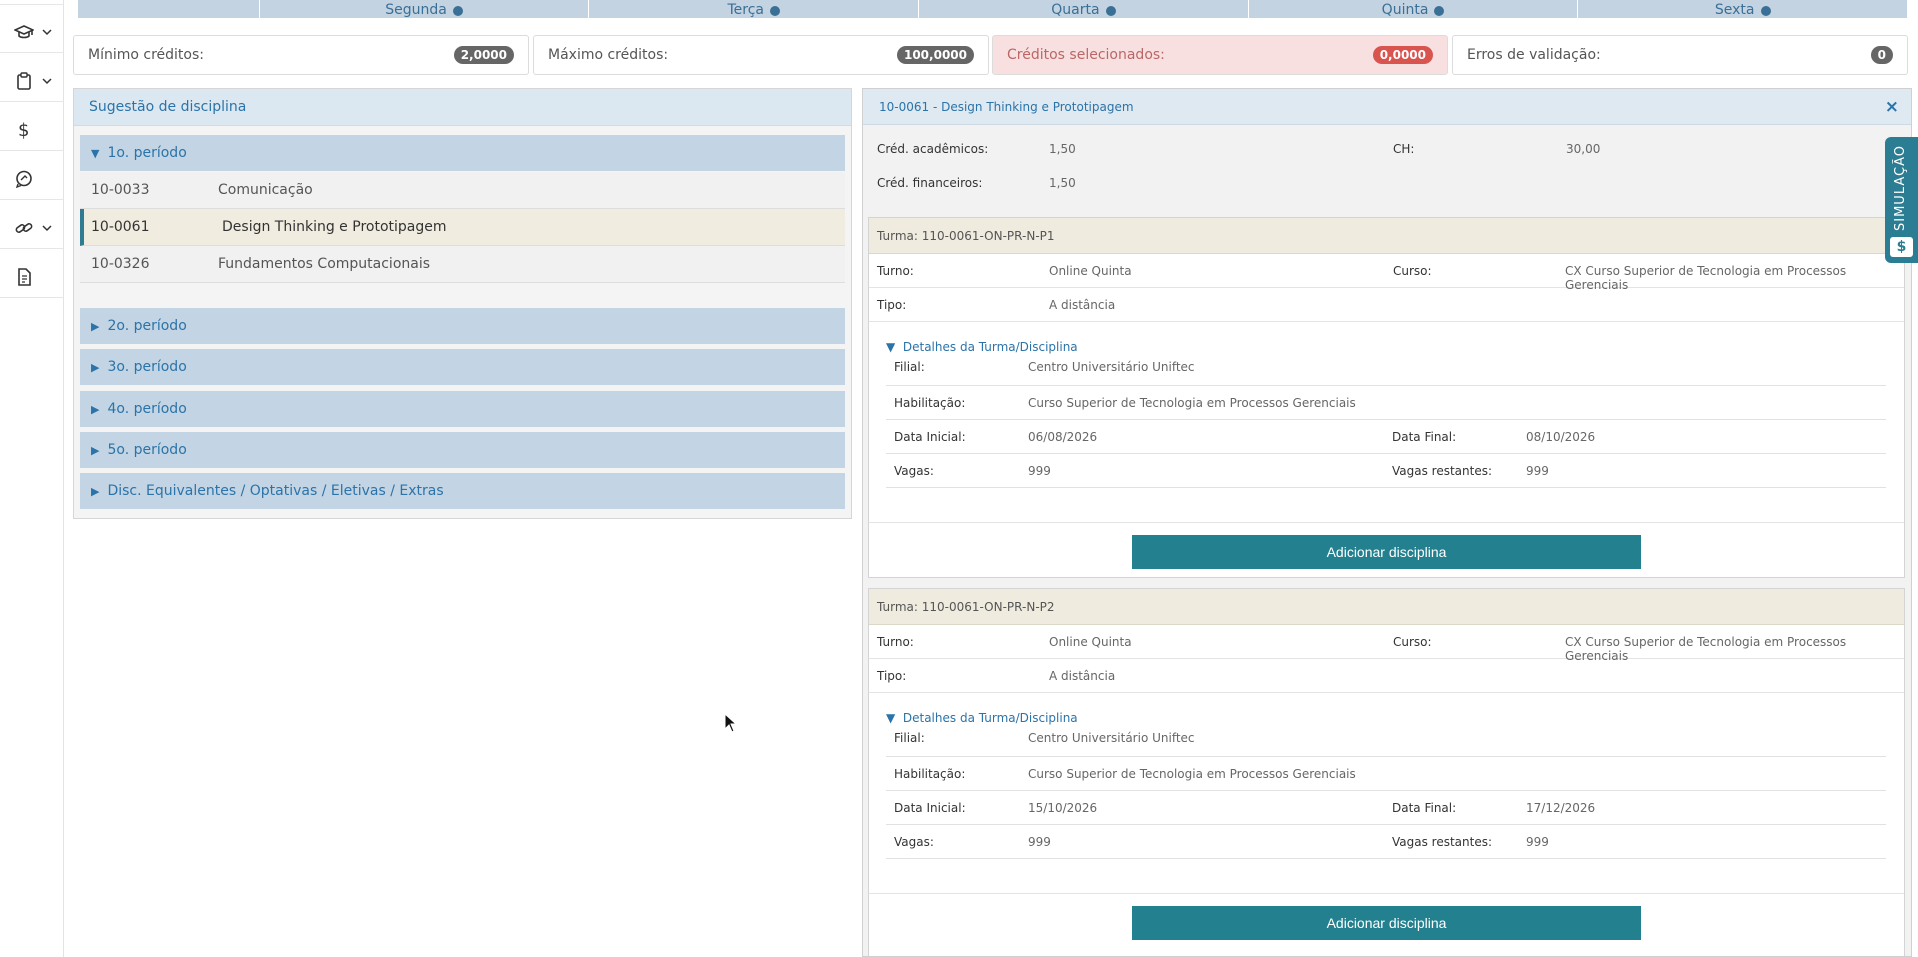 This screenshot has height=957, width=1918. Describe the element at coordinates (147, 153) in the screenshot. I see `period-label: 1o. período` at that location.